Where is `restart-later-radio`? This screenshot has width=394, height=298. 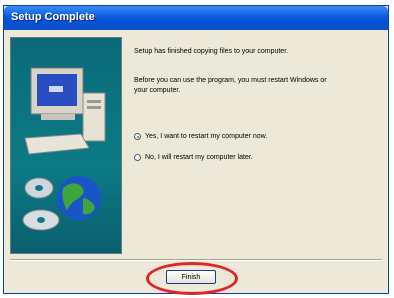 restart-later-radio is located at coordinates (137, 157).